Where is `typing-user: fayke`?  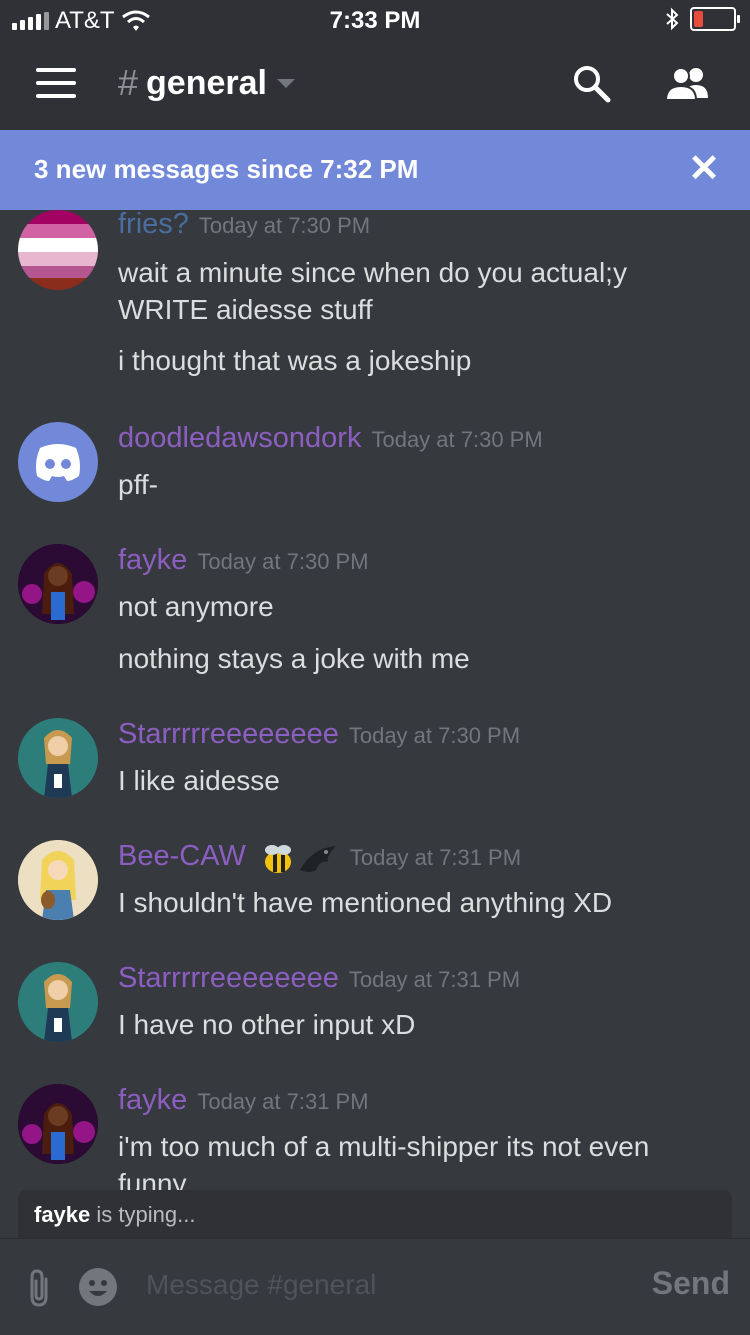 typing-user: fayke is located at coordinates (62, 1214).